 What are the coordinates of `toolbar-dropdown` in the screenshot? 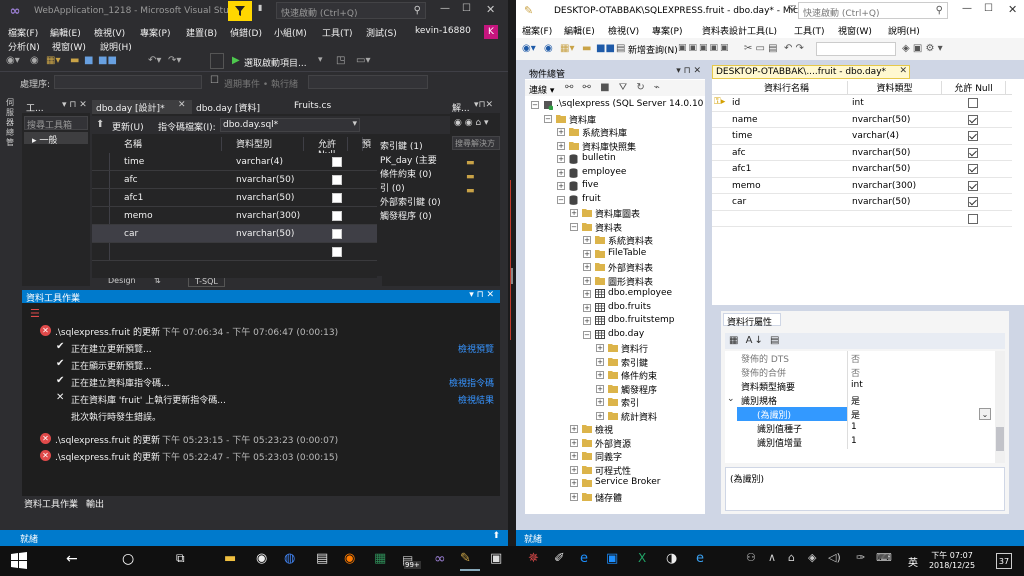 It's located at (856, 49).